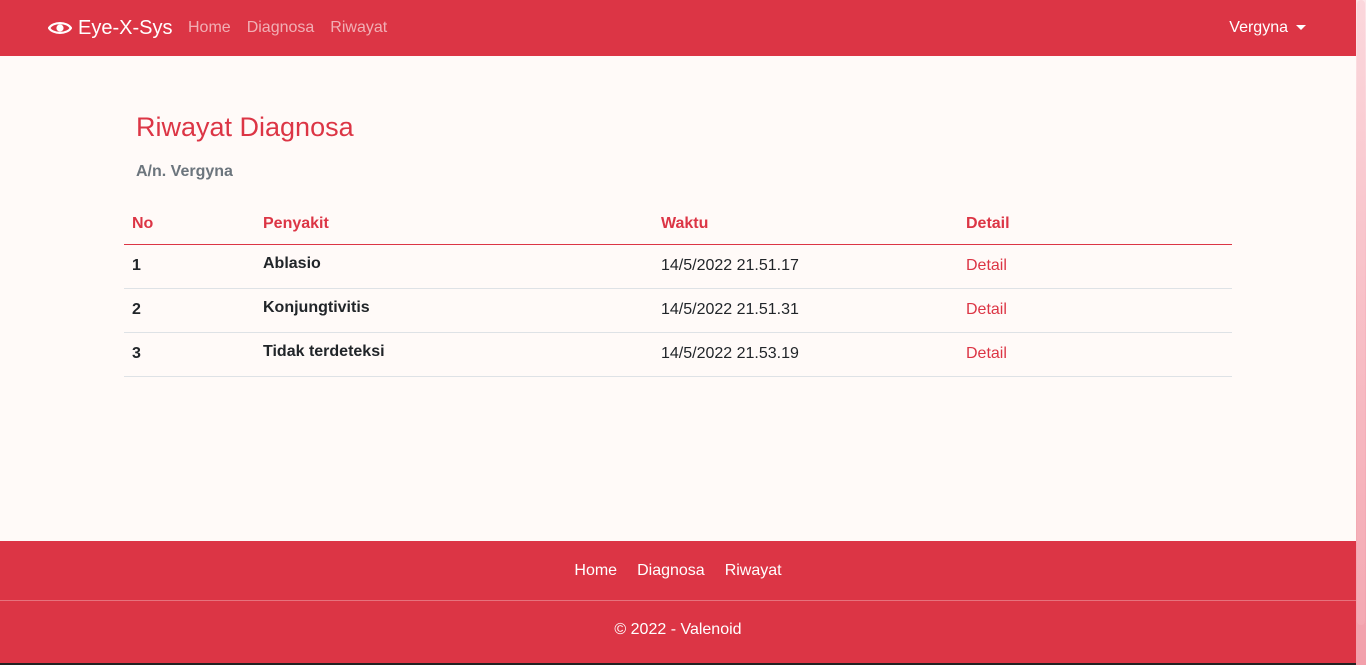 This screenshot has height=665, width=1366. I want to click on cell-no: 1, so click(189, 266).